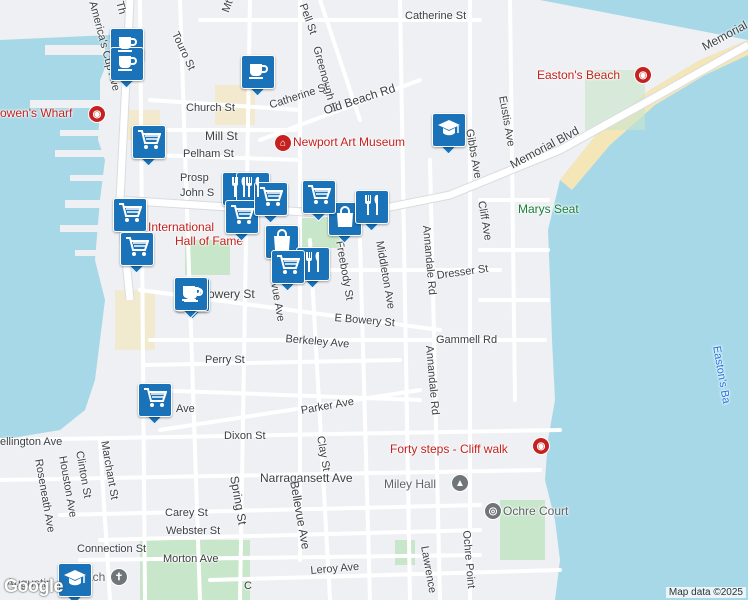 The width and height of the screenshot is (748, 600). I want to click on street-label: Pelham St, so click(208, 154).